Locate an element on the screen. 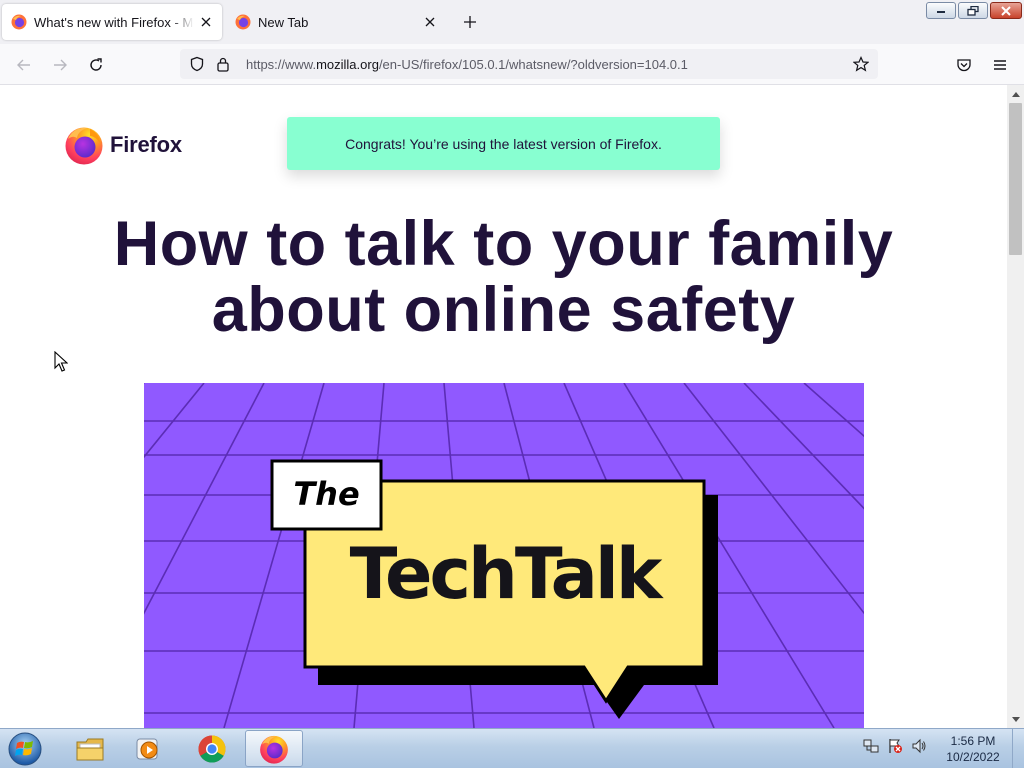  windows-start-orb-icon is located at coordinates (25, 749).